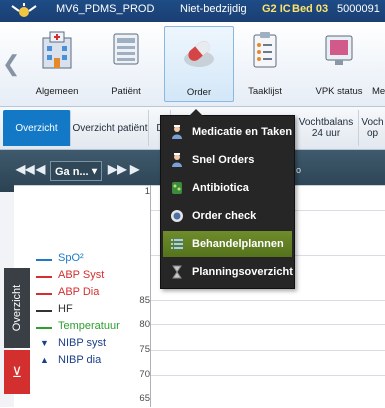 Image resolution: width=385 pixels, height=408 pixels. Describe the element at coordinates (25, 169) in the screenshot. I see `rewind-icon: ◀◀` at that location.